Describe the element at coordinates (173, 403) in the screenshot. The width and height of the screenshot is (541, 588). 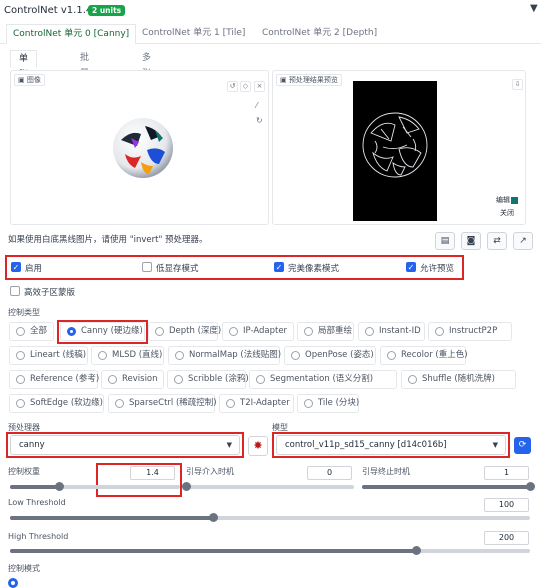
I see `control-type-label-sparsectrl: SparseCtrl (稀疏控制)` at that location.